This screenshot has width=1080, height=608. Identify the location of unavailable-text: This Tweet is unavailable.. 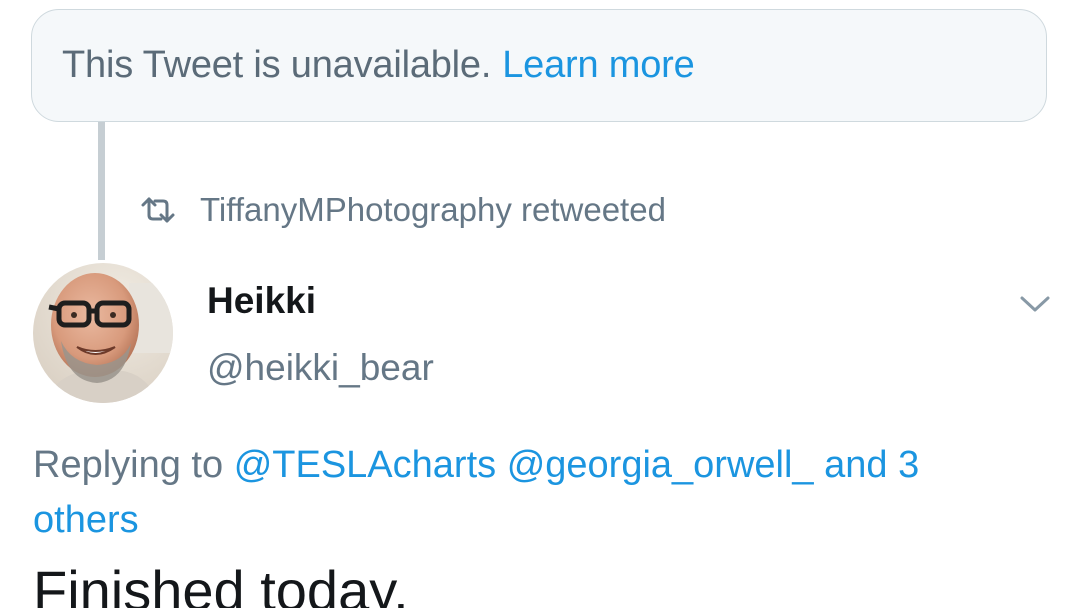
(277, 65).